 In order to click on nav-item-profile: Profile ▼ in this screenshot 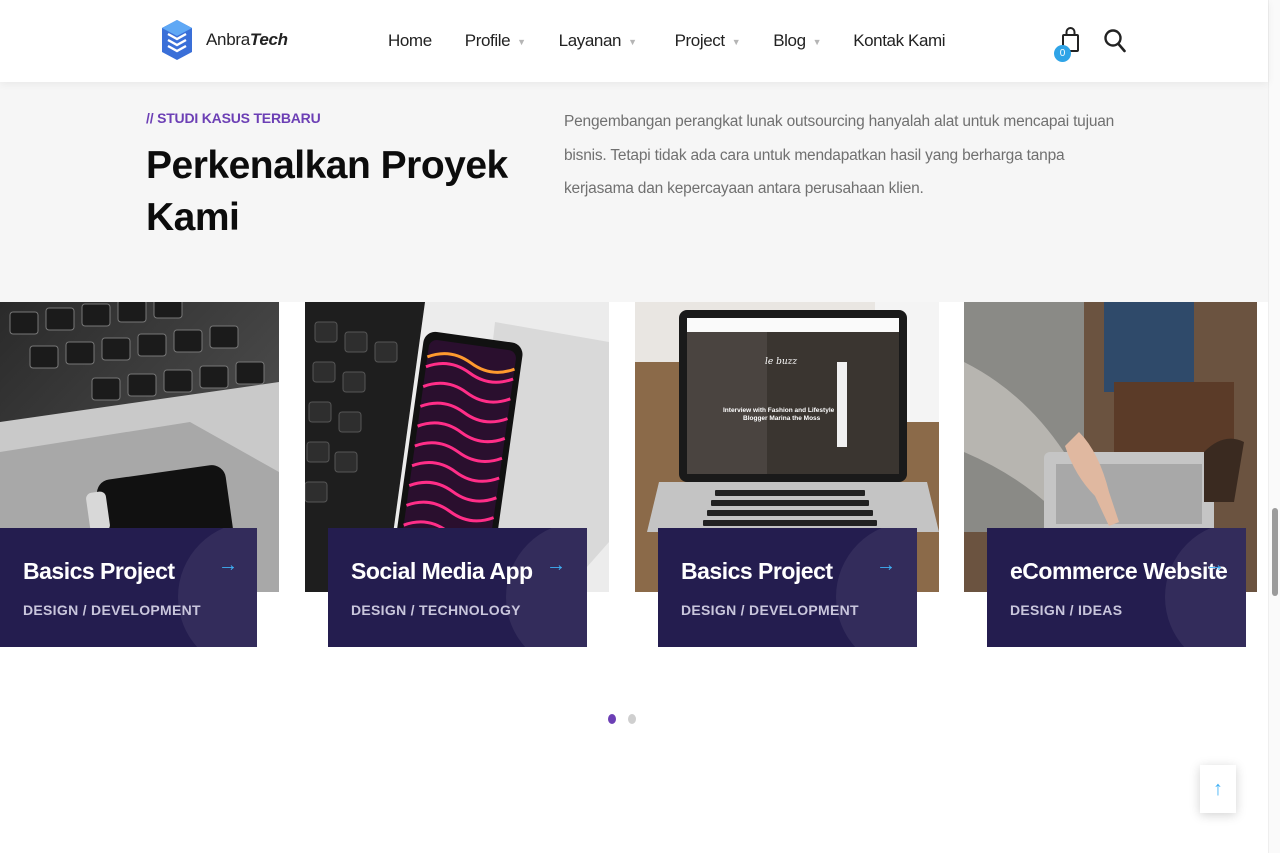, I will do `click(495, 41)`.